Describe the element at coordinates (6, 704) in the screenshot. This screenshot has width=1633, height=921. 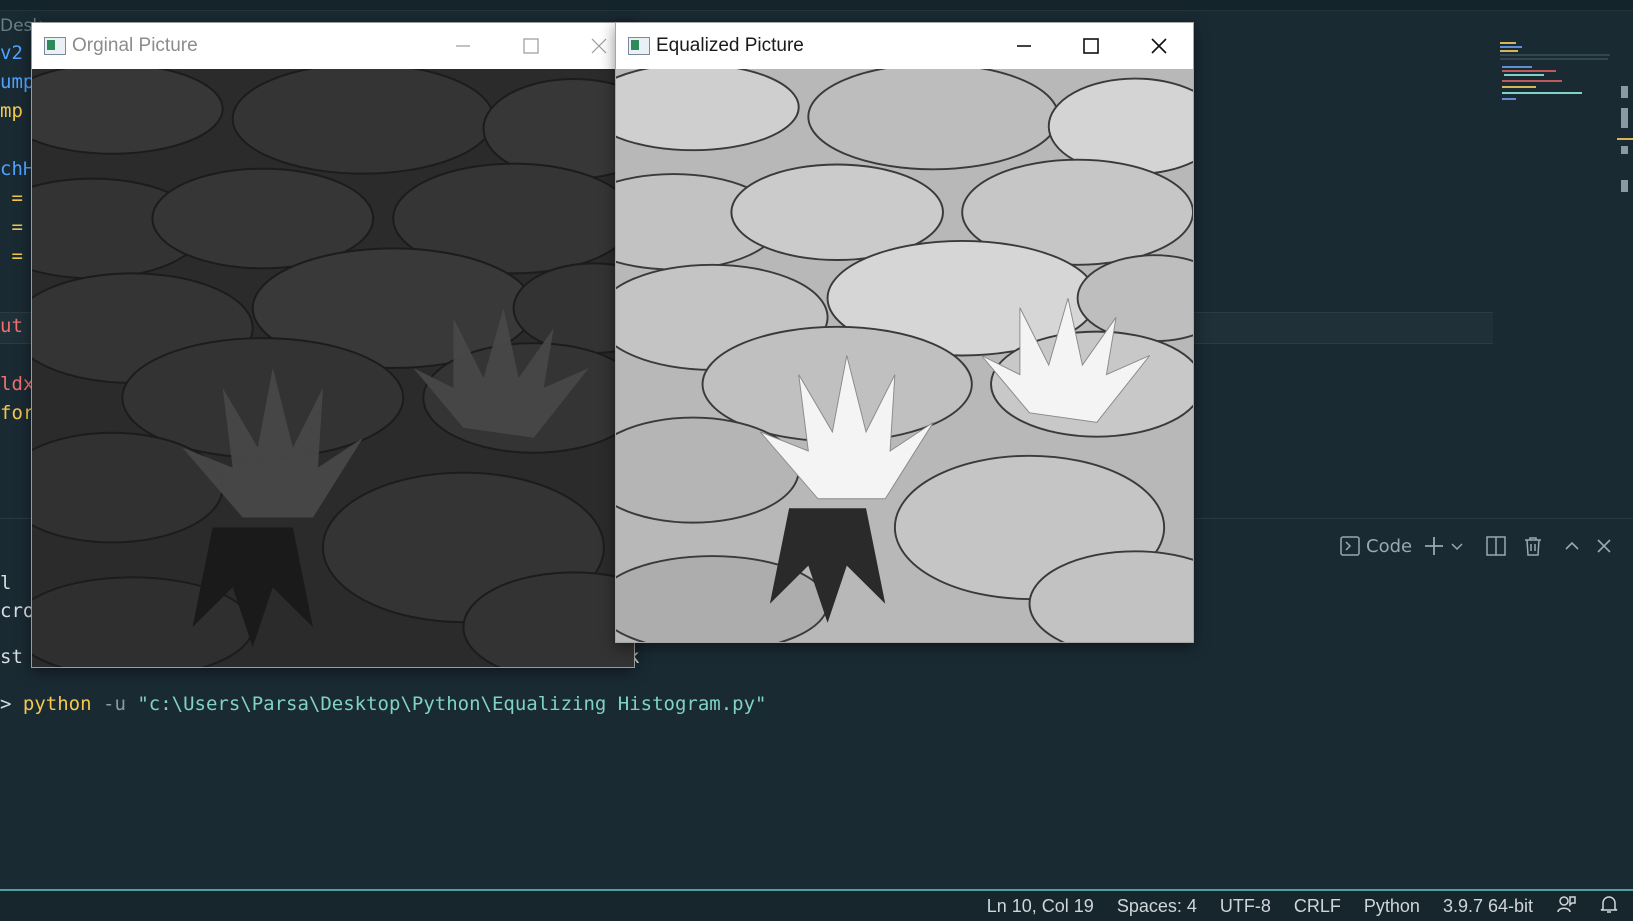
I see `terminal-prompt: >` at that location.